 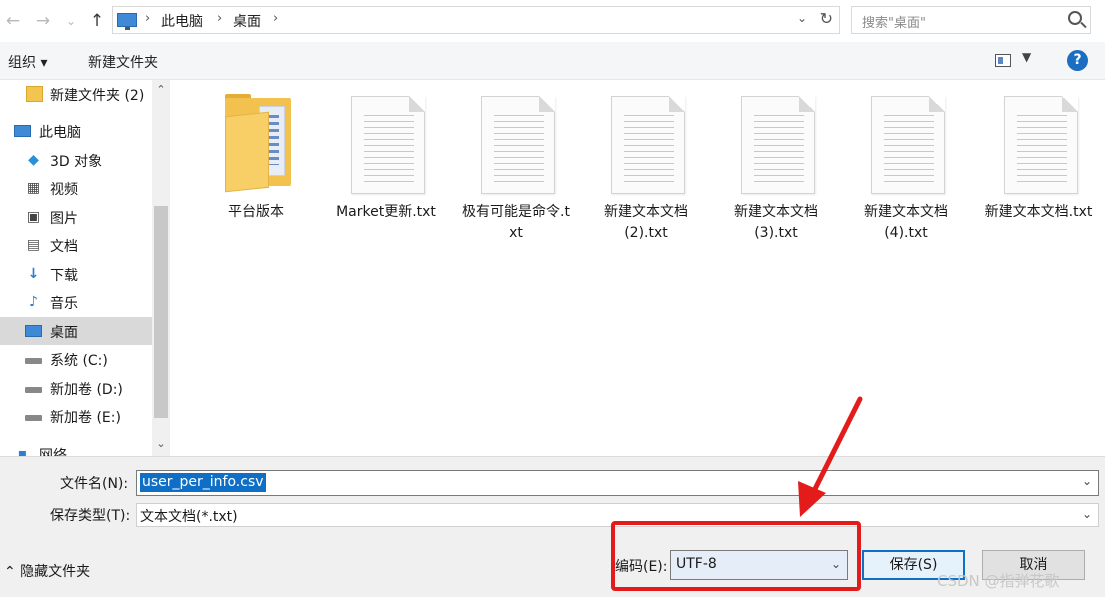 What do you see at coordinates (1075, 18) in the screenshot?
I see `search-icon` at bounding box center [1075, 18].